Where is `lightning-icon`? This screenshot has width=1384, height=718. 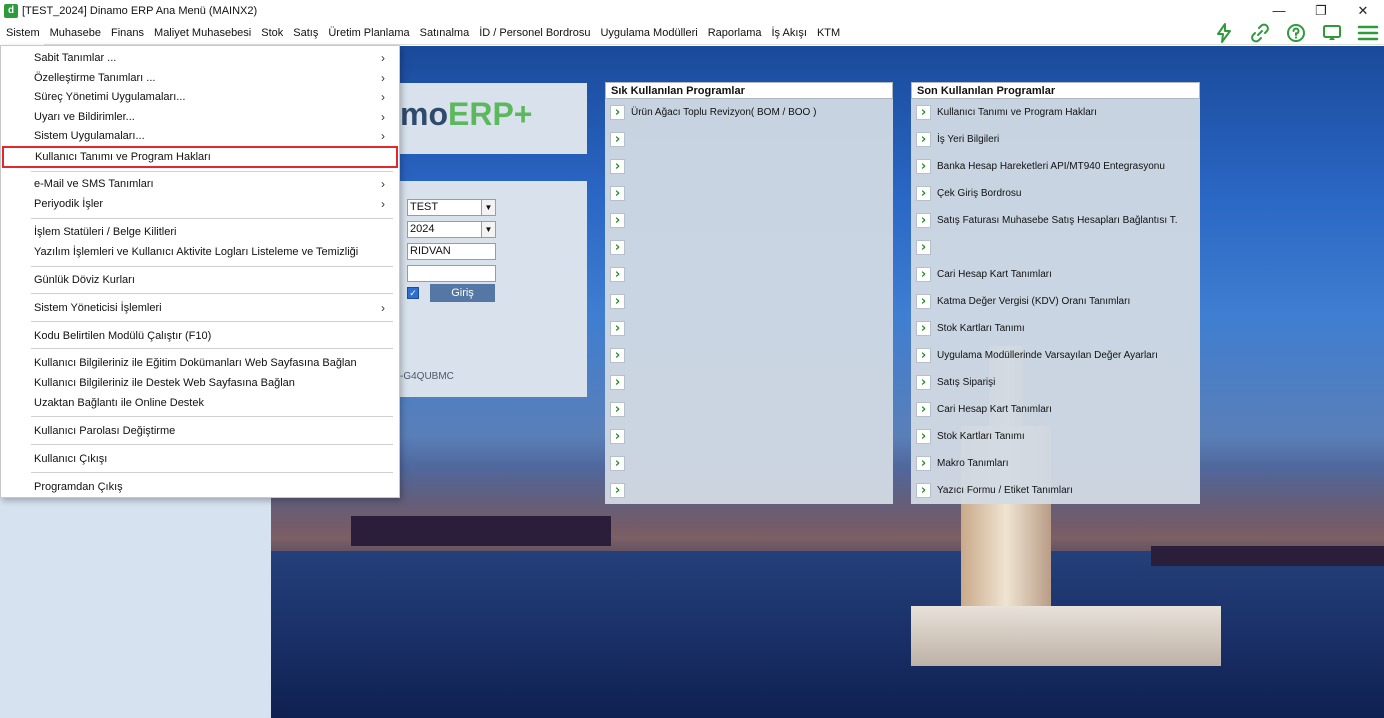 lightning-icon is located at coordinates (1224, 33).